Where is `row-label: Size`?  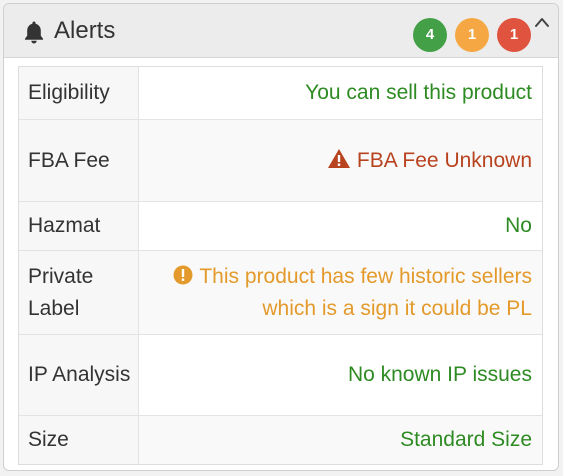 row-label: Size is located at coordinates (79, 439).